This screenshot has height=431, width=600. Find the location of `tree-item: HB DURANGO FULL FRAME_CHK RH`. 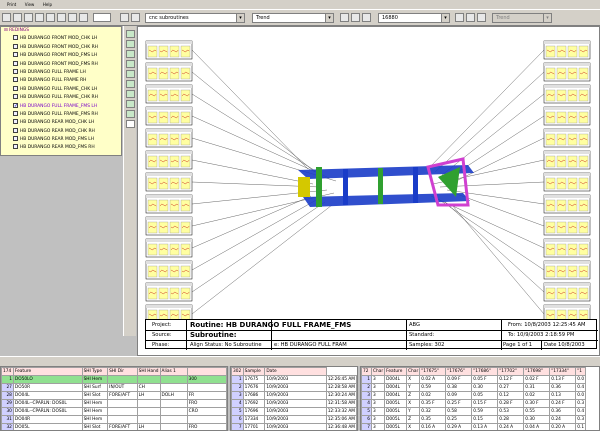

tree-item: HB DURANGO FULL FRAME_CHK RH is located at coordinates (61, 98).